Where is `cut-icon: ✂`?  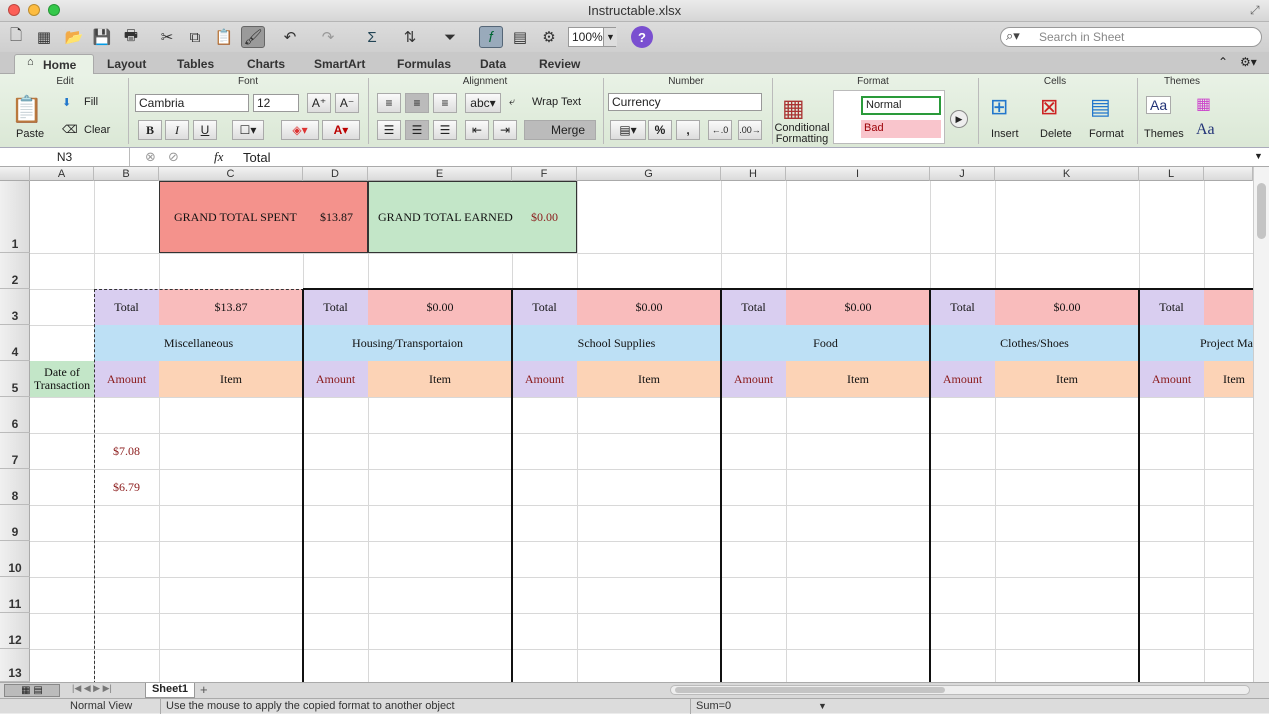
cut-icon: ✂ is located at coordinates (167, 37).